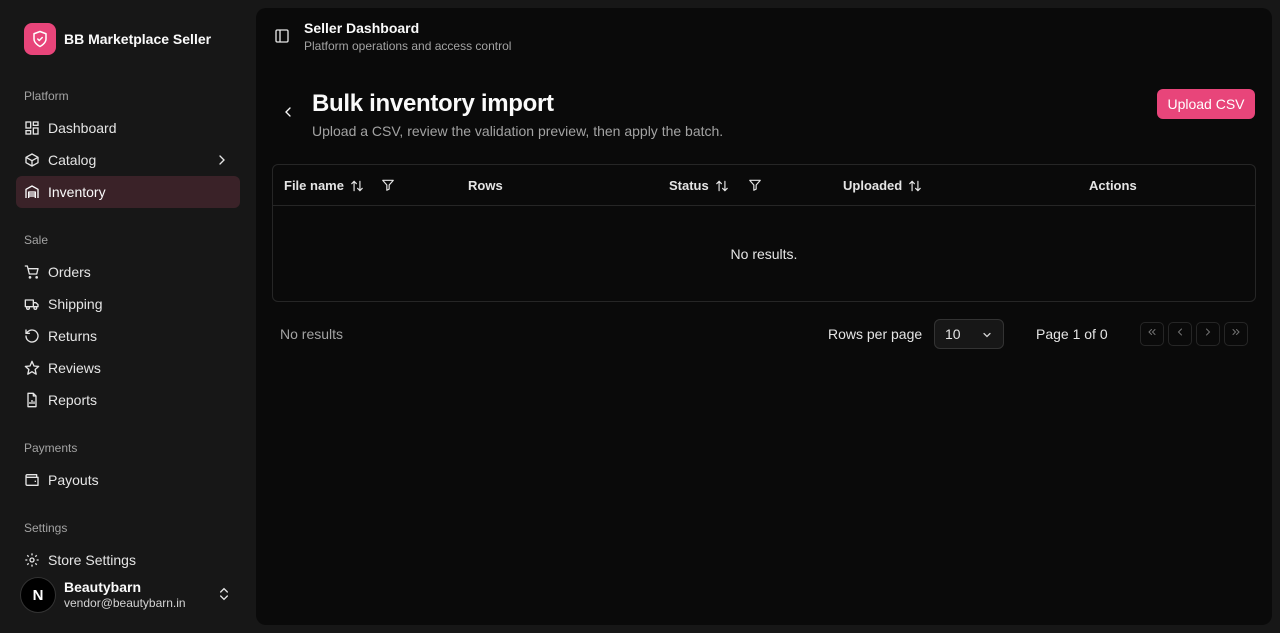 Image resolution: width=1280 pixels, height=633 pixels. Describe the element at coordinates (40, 39) in the screenshot. I see `shield-icon` at that location.